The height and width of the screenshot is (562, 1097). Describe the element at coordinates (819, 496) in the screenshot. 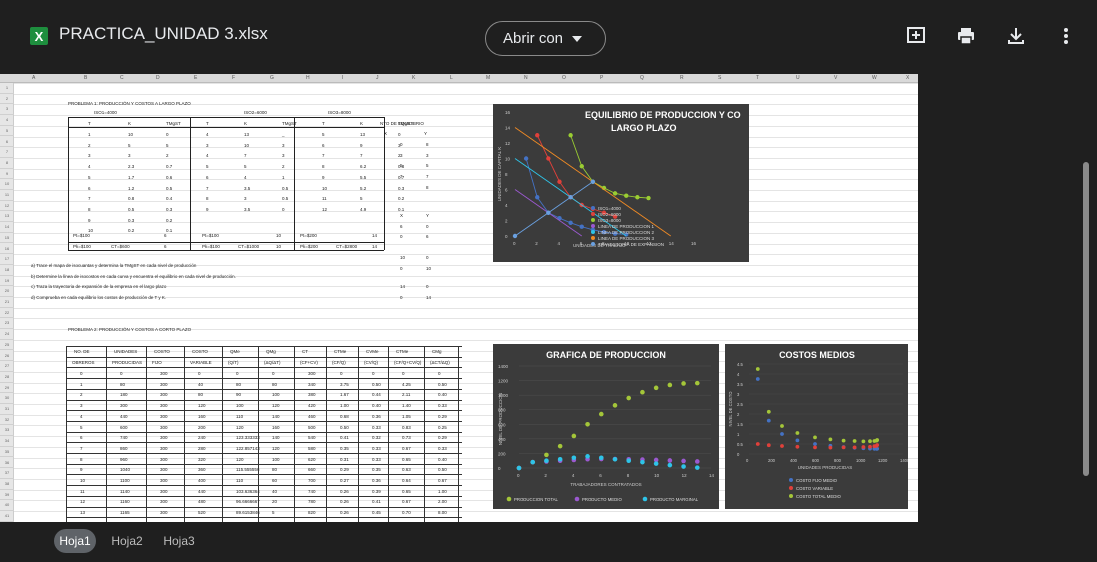

I see `legend-label: COSTO TOTAL MEDIO` at that location.